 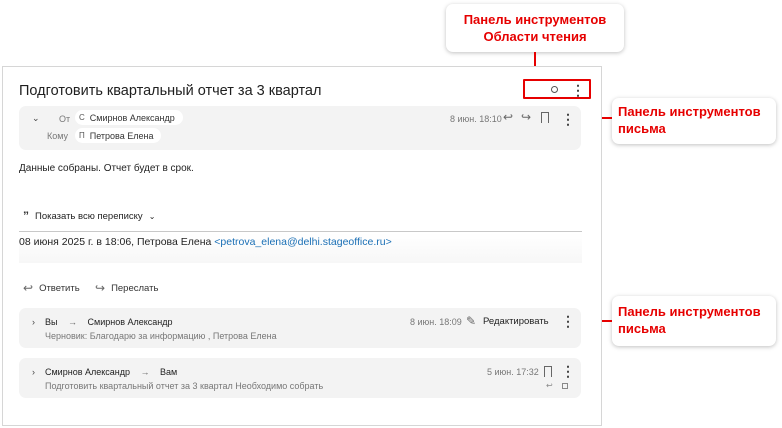 I want to click on reply-button: ↩ Ответить, so click(x=51, y=288).